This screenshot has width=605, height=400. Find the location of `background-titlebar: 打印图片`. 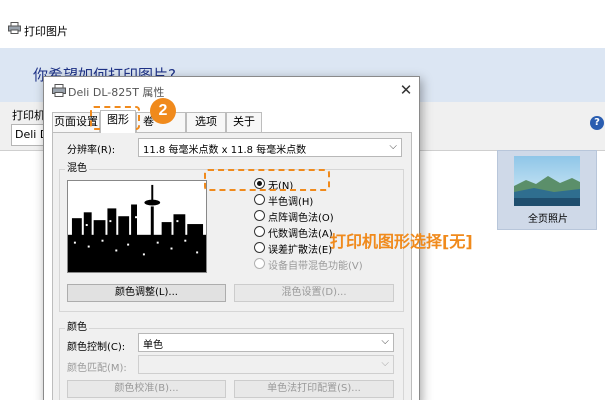

background-titlebar: 打印图片 is located at coordinates (302, 24).